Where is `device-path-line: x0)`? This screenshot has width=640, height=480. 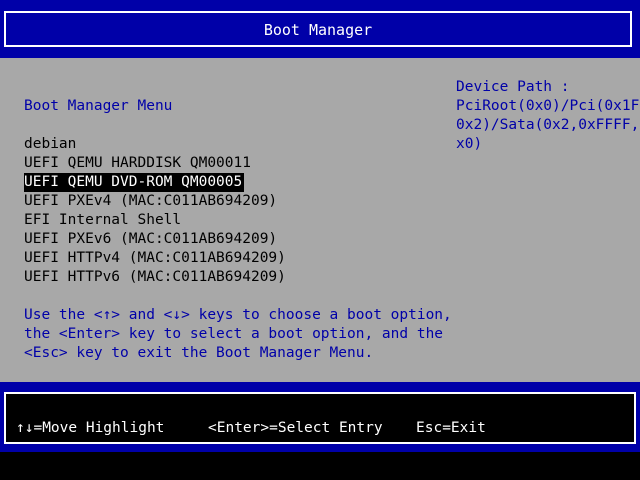
device-path-line: x0) is located at coordinates (469, 144).